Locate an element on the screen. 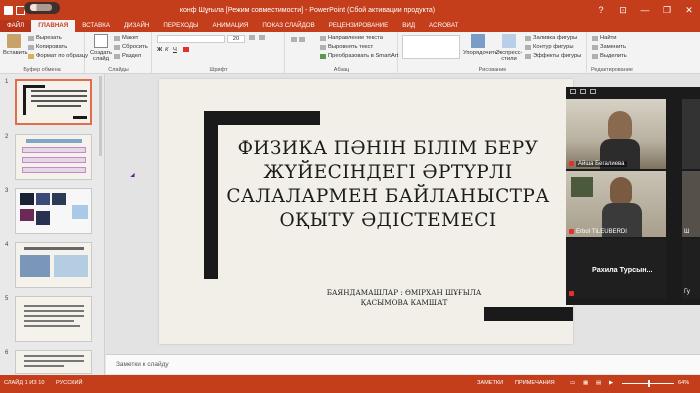  decorative-bar-bottom is located at coordinates (528, 314).